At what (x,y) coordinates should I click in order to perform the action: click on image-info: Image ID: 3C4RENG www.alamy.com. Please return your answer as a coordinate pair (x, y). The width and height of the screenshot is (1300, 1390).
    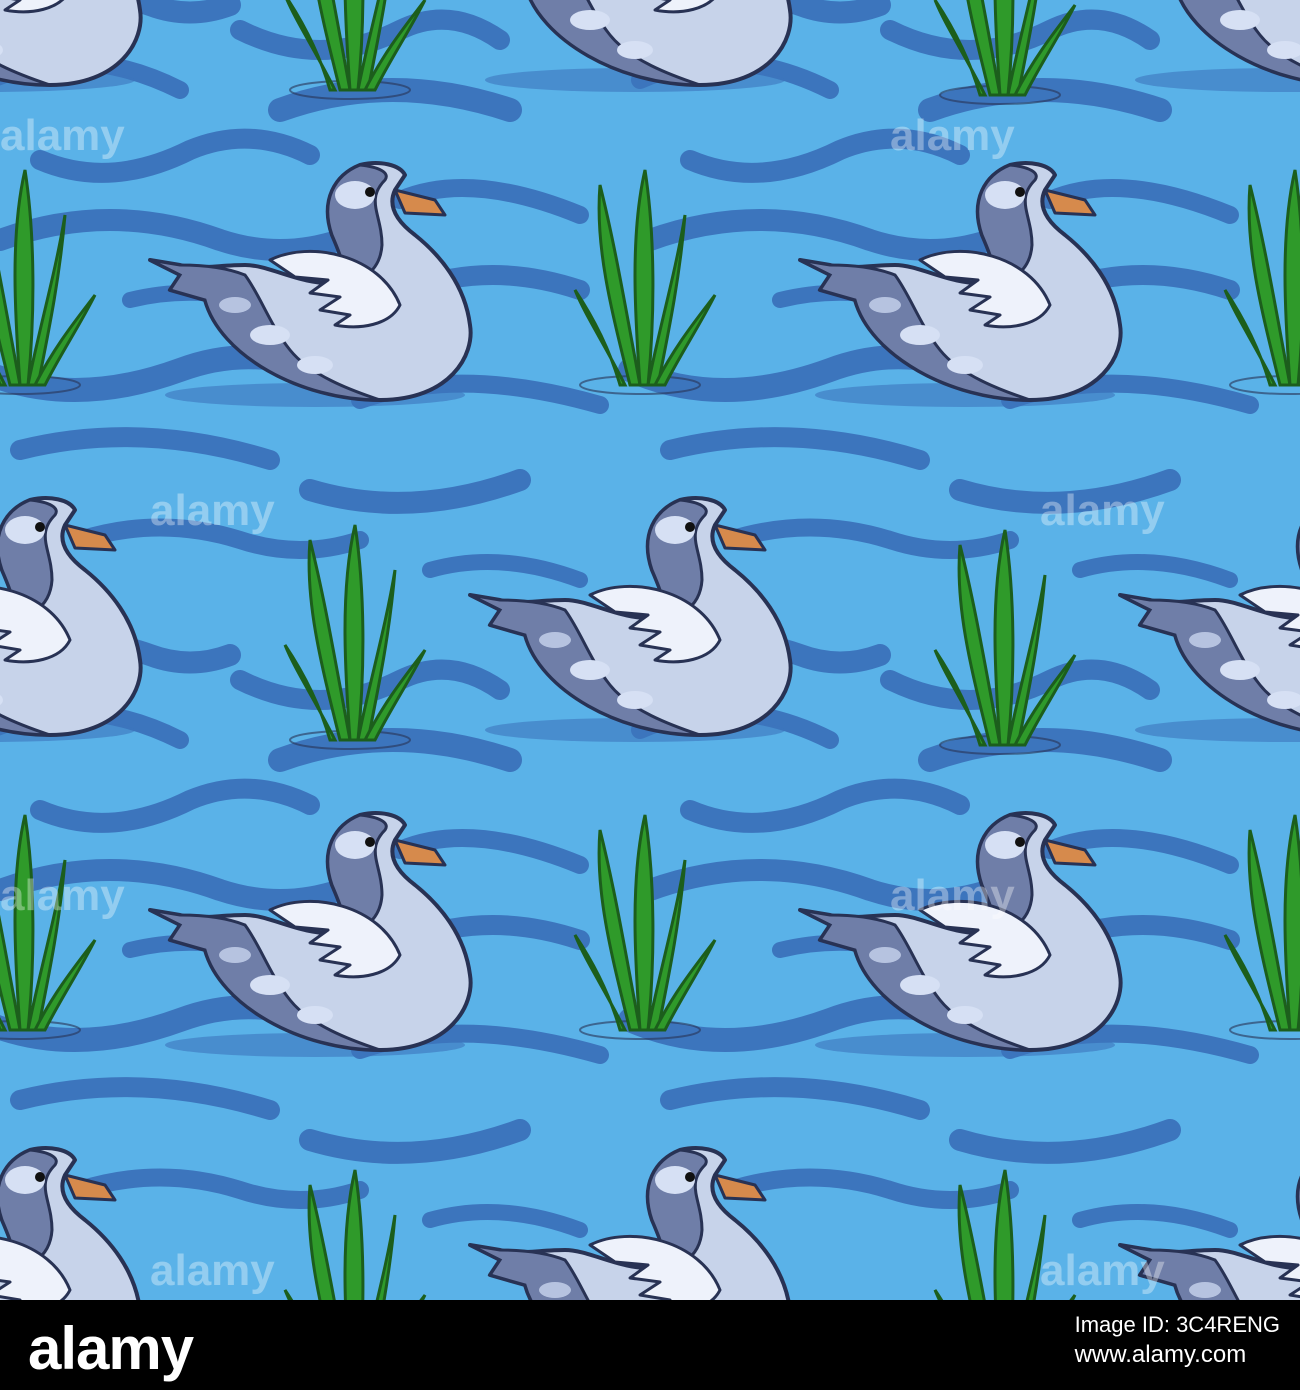
    Looking at the image, I should click on (1177, 1340).